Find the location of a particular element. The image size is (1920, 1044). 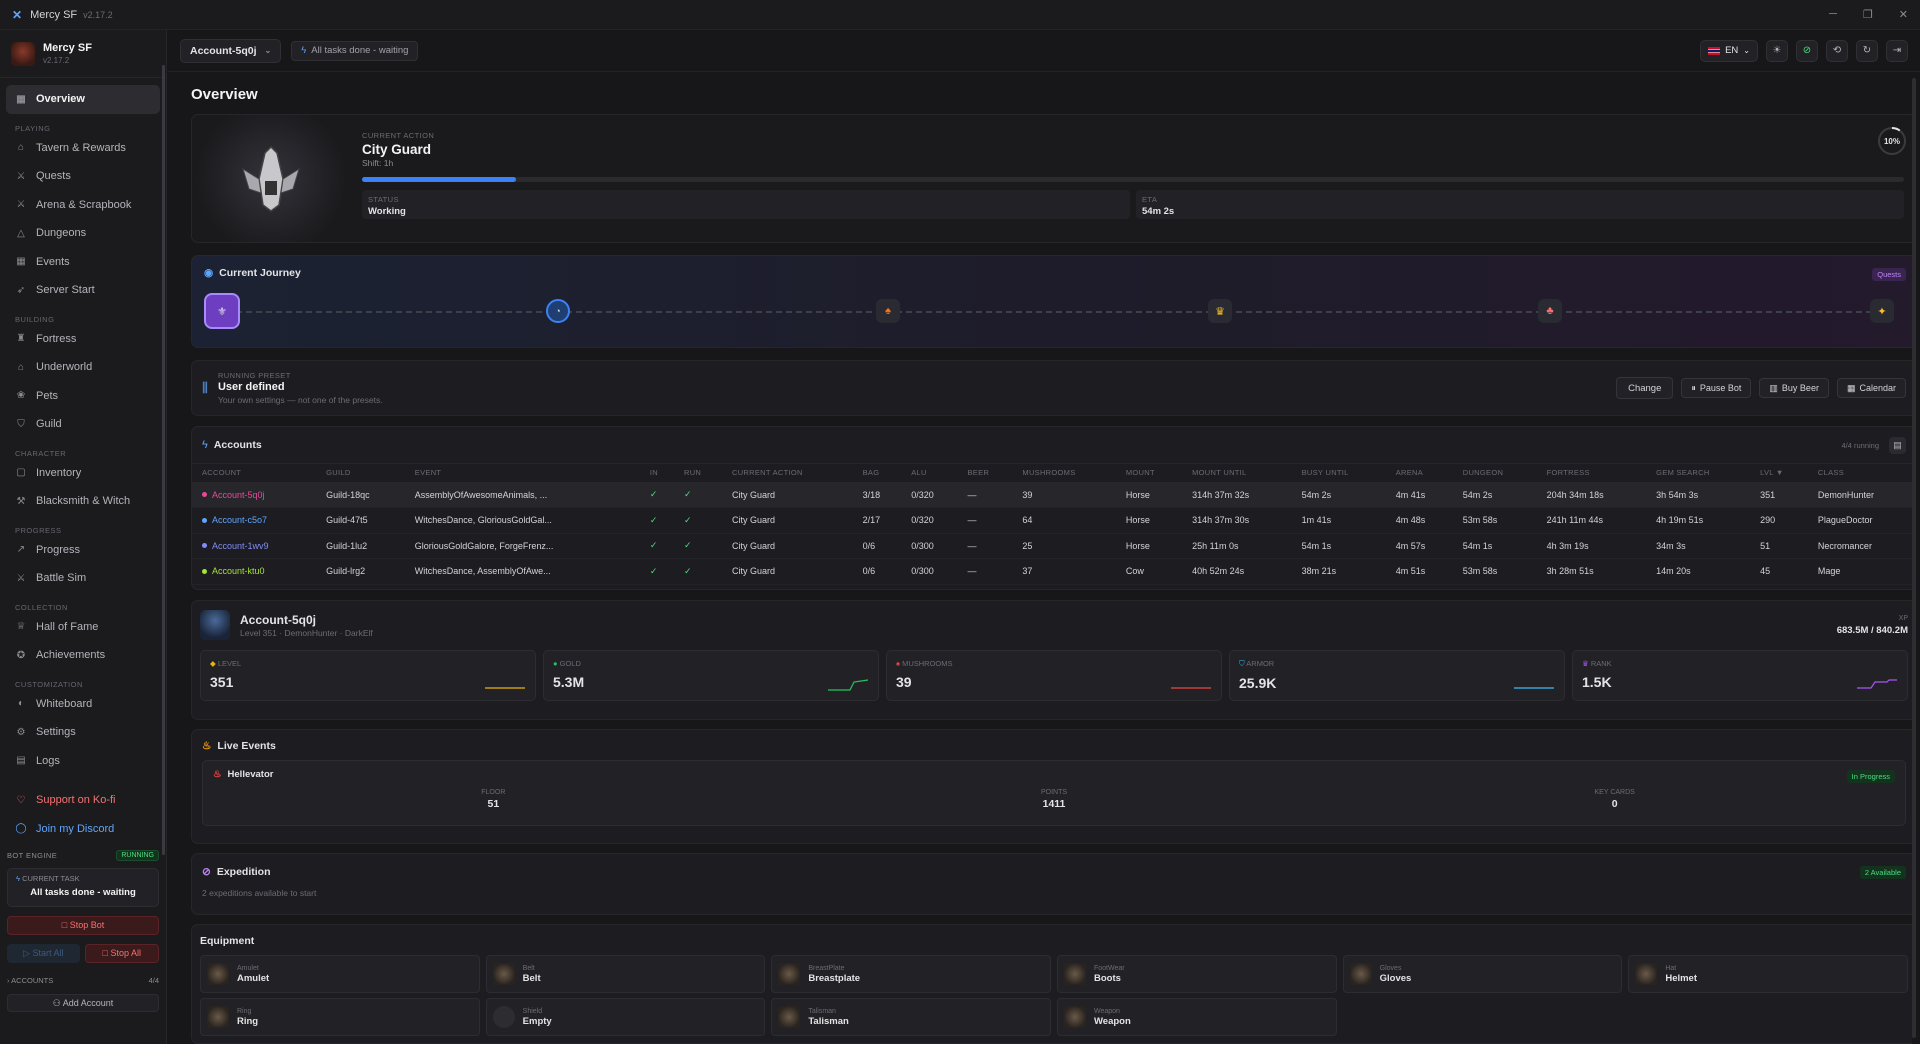

logout-icon: ⇥ is located at coordinates (1897, 50).